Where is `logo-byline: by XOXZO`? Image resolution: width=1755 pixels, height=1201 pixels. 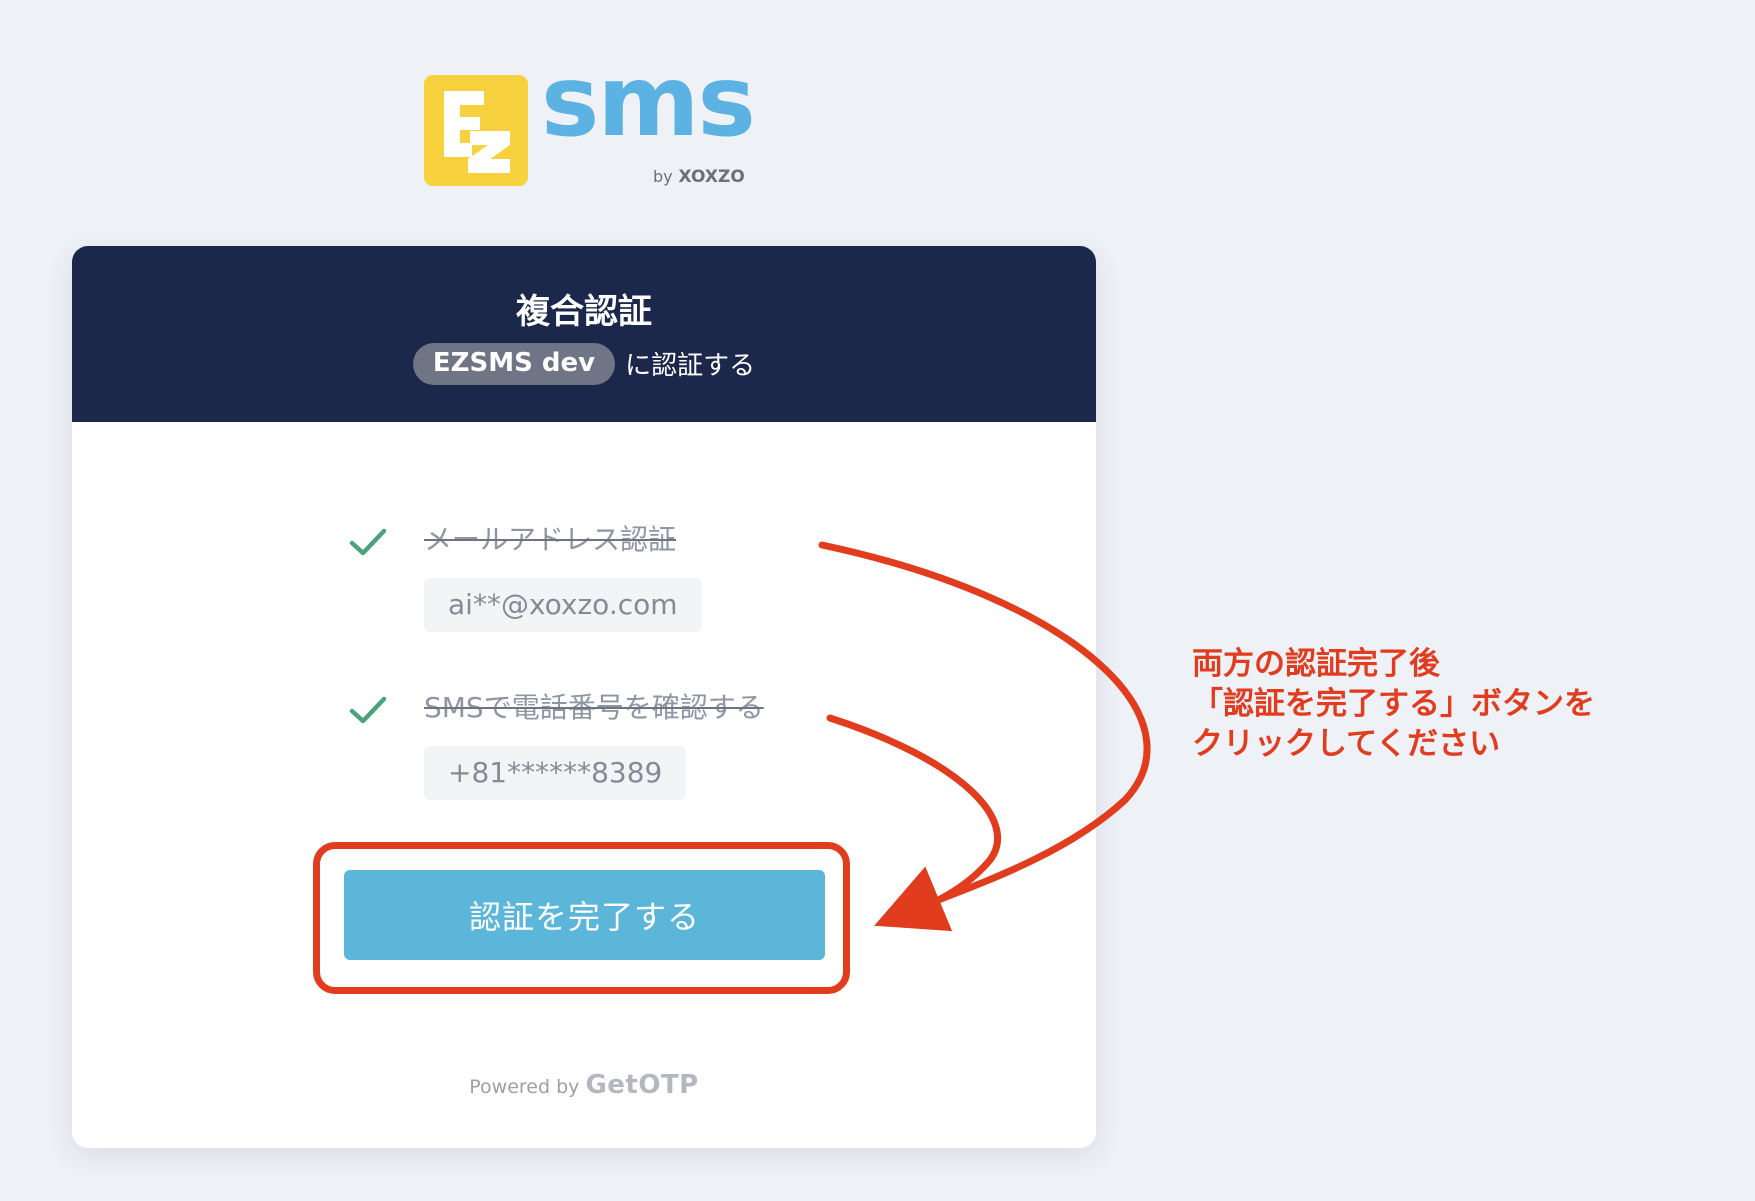 logo-byline: by XOXZO is located at coordinates (699, 177).